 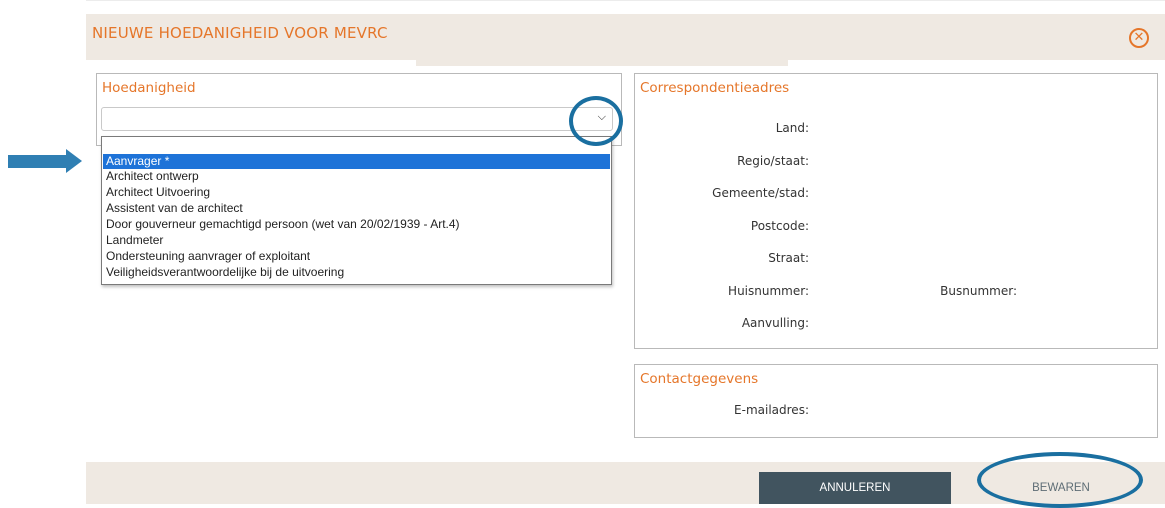 I want to click on busnummer-label: Busnummer:, so click(x=978, y=291).